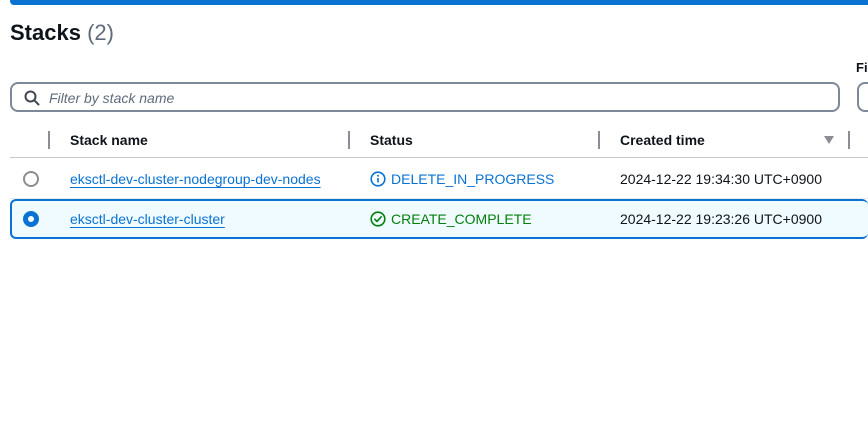 This screenshot has height=422, width=868. I want to click on search-input: Filter by stack name, so click(111, 98).